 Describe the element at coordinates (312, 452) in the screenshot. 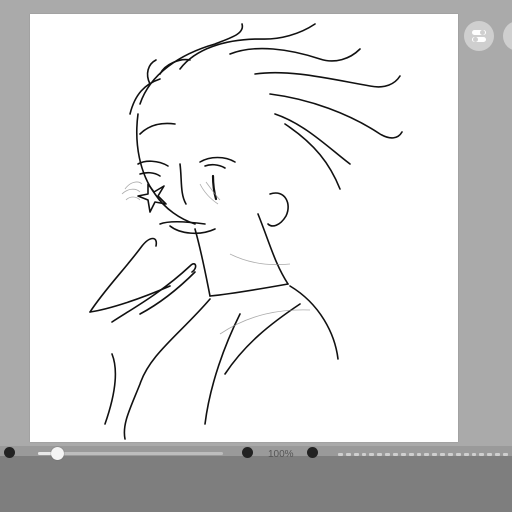

I see `layers-button` at that location.